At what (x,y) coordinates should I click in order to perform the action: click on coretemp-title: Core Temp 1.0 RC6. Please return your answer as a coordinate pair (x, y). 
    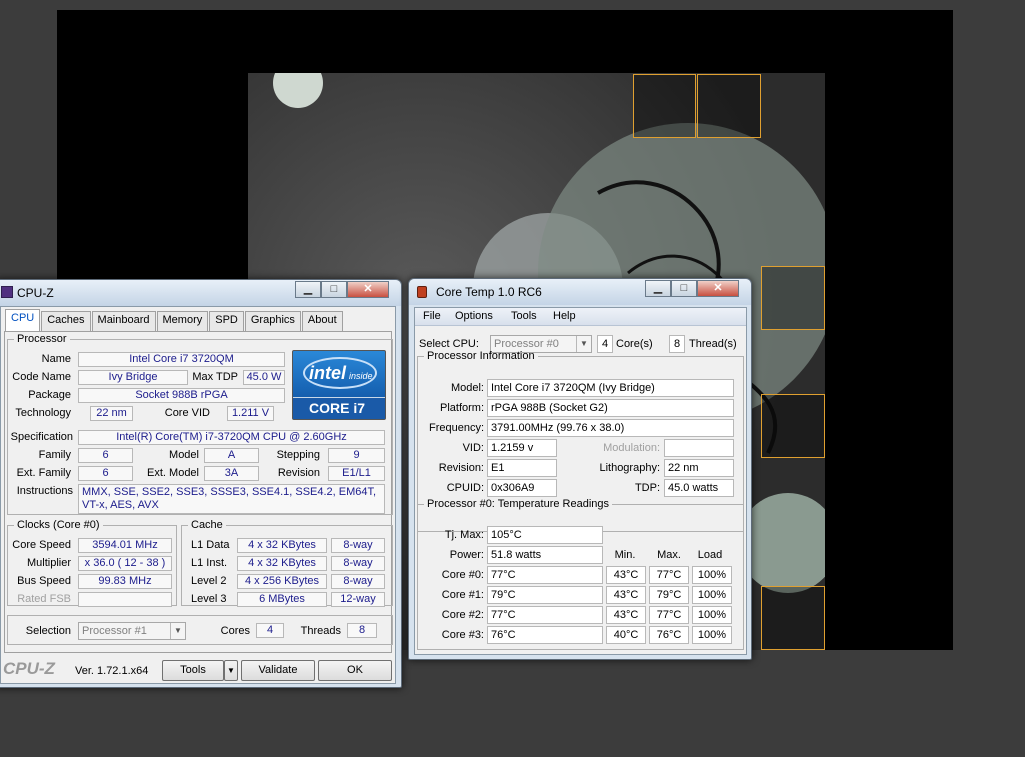
    Looking at the image, I should click on (489, 292).